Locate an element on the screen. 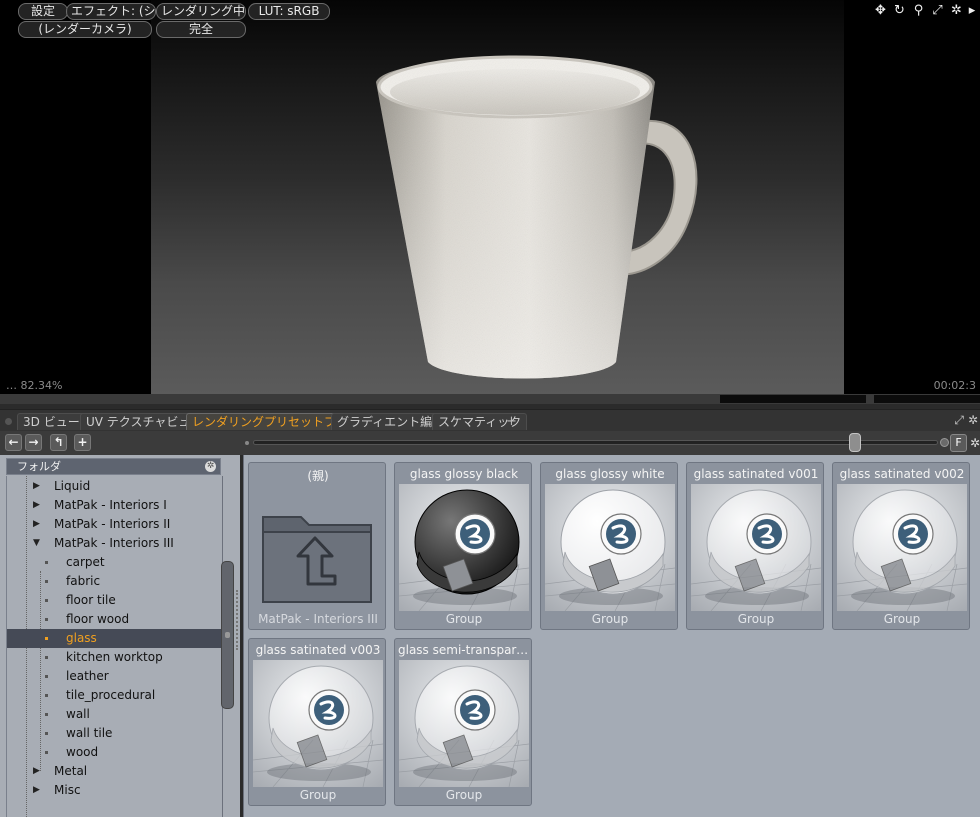 This screenshot has height=817, width=980. viewport-tools: ✥ ↻ ⚲ ⤢ ✲ ▸ is located at coordinates (924, 11).